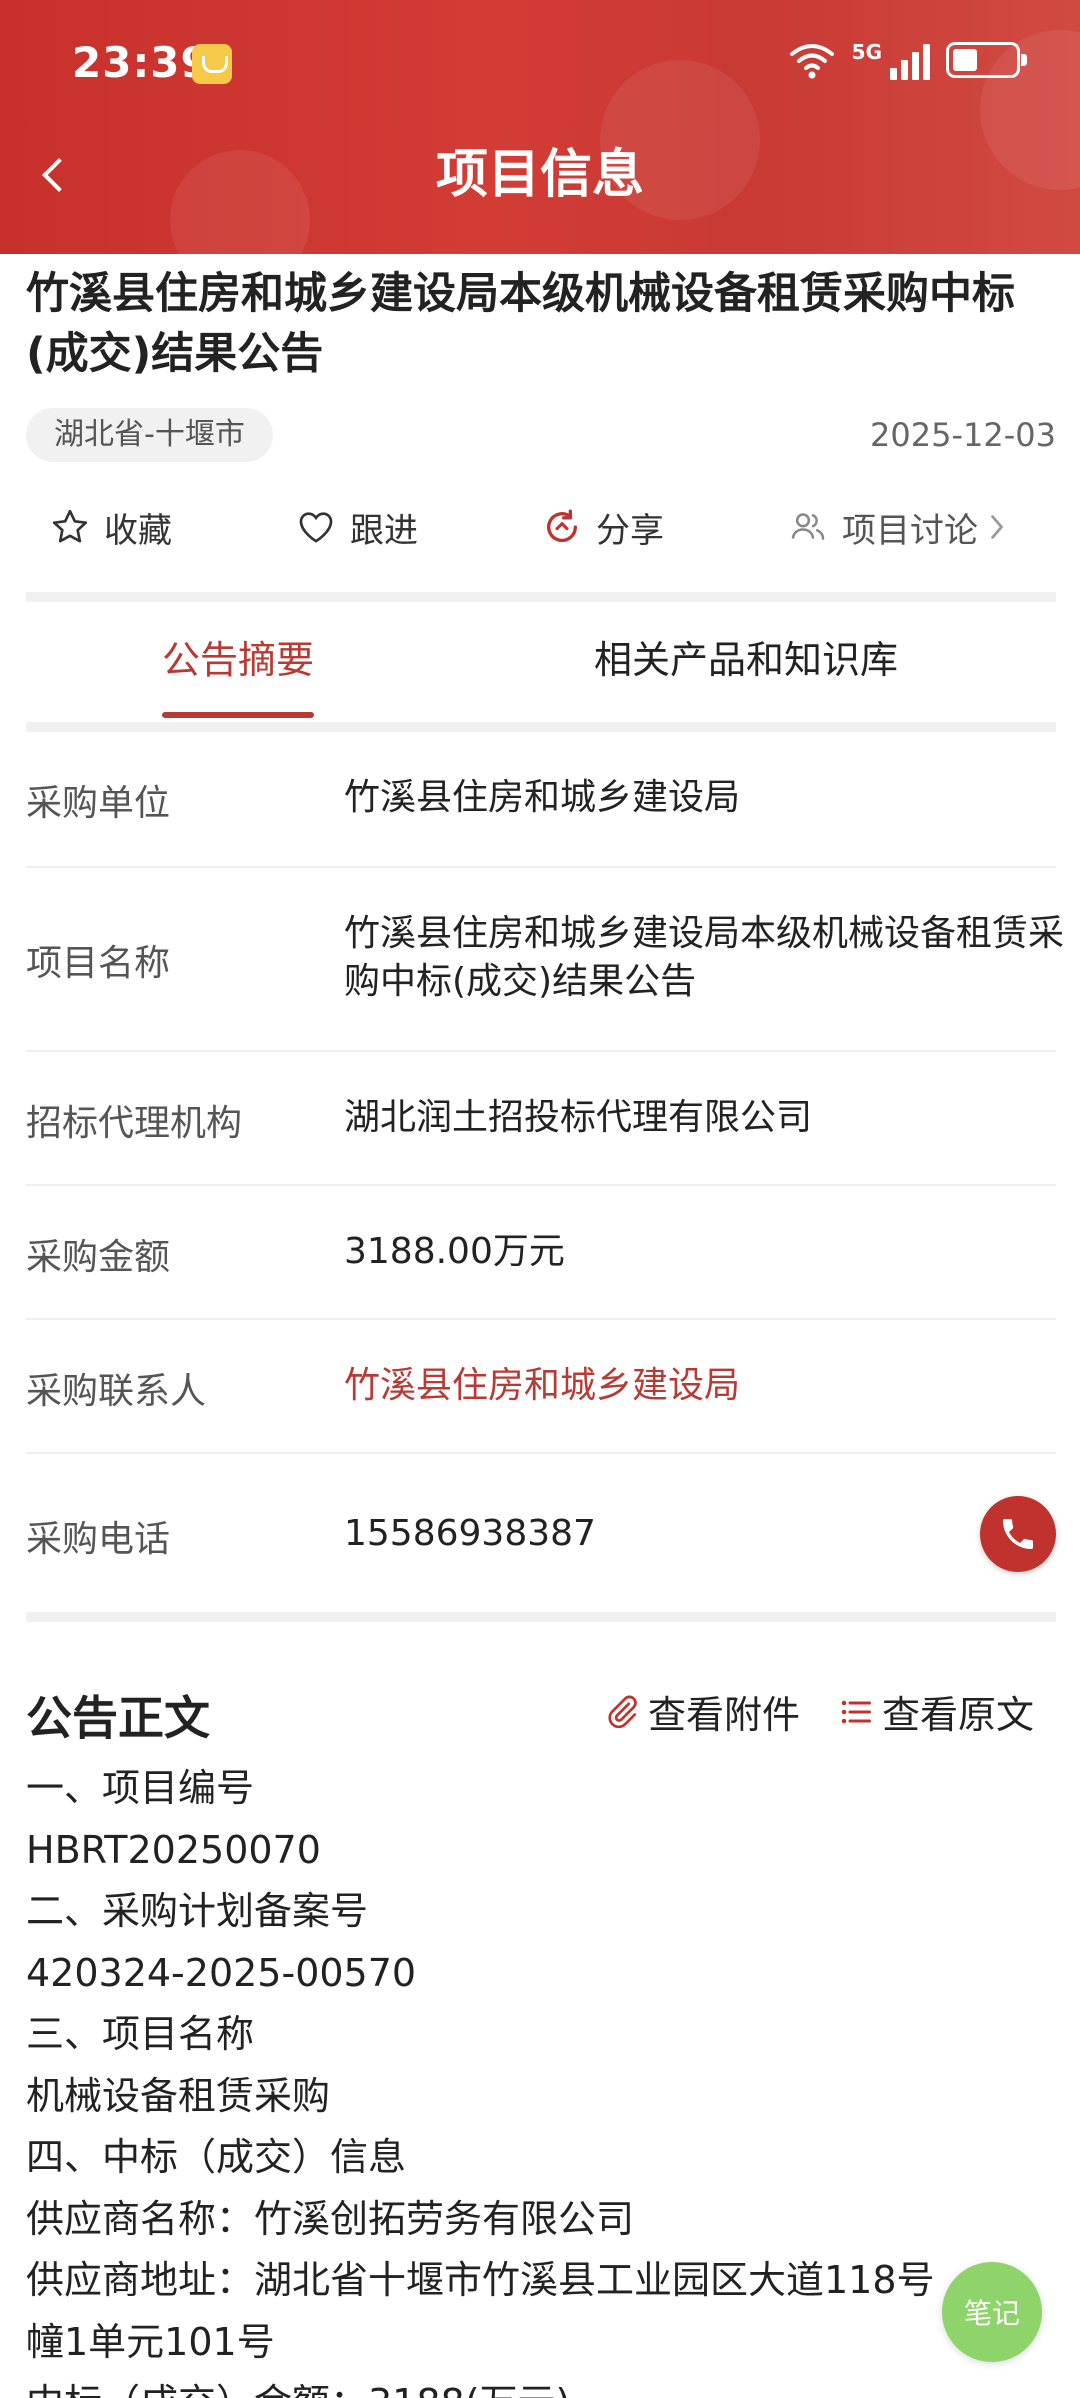 The image size is (1080, 2398). What do you see at coordinates (808, 526) in the screenshot?
I see `users-icon` at bounding box center [808, 526].